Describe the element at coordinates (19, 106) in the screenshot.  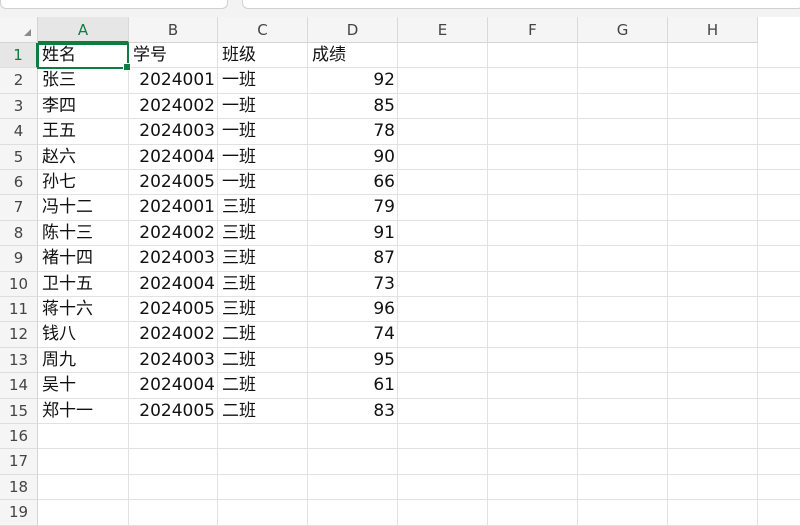
I see `row-header-3: 3` at that location.